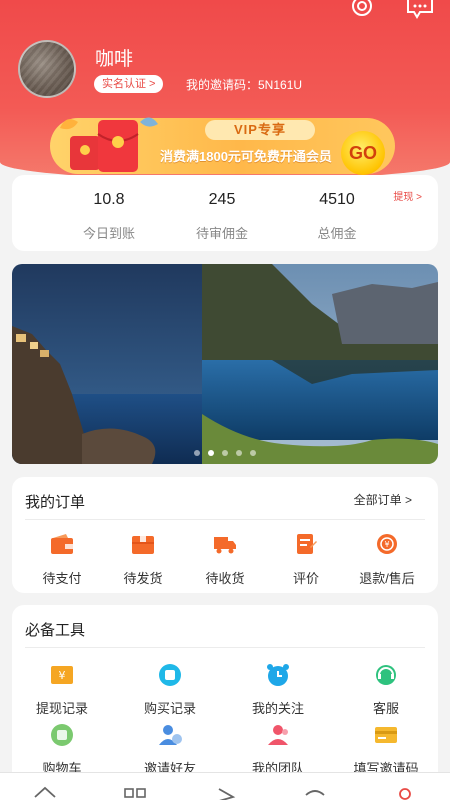 The height and width of the screenshot is (800, 450). Describe the element at coordinates (244, 85) in the screenshot. I see `invite-code-text: 我的邀请码：5N161U` at that location.